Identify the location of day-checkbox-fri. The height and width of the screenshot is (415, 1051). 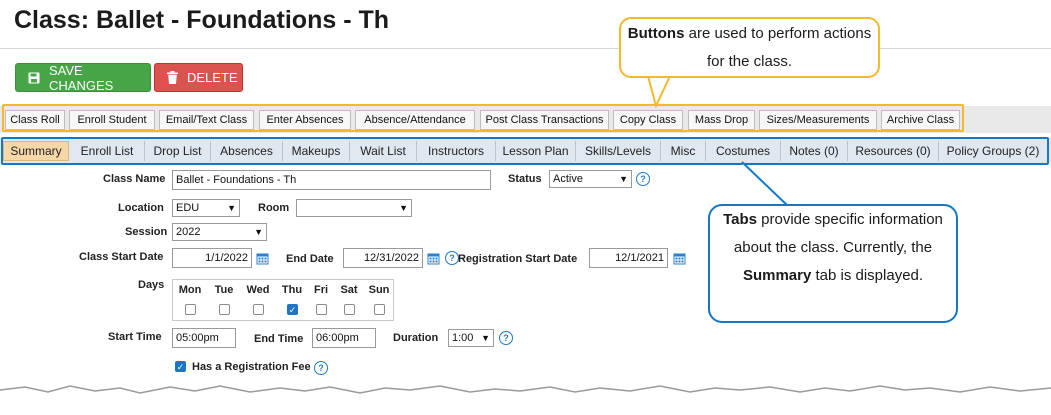
(321, 309).